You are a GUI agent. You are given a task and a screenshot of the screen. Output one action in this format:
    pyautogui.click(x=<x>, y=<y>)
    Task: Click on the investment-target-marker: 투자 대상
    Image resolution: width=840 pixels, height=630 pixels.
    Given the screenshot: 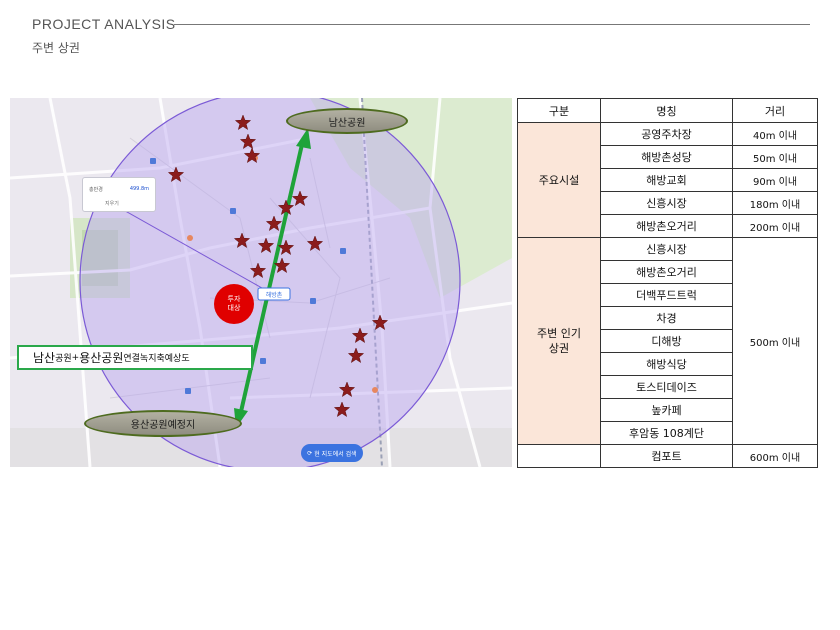 What is the action you would take?
    pyautogui.click(x=234, y=304)
    